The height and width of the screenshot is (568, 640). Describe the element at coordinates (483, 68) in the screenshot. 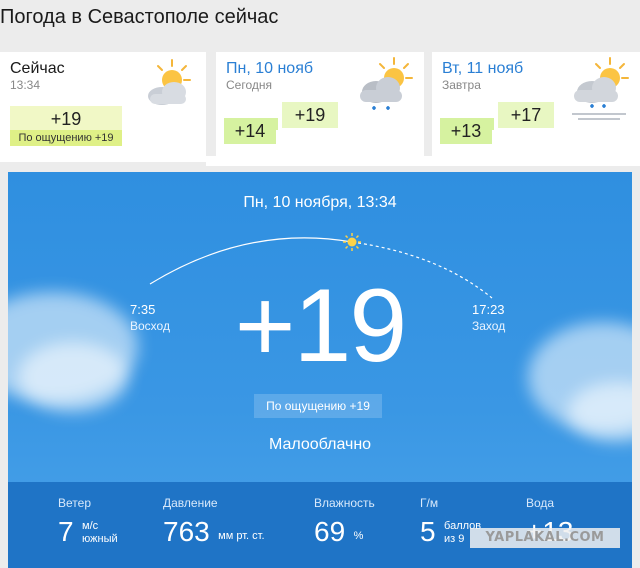

I see `forecast-day-title: Вт, 11 нояб` at that location.